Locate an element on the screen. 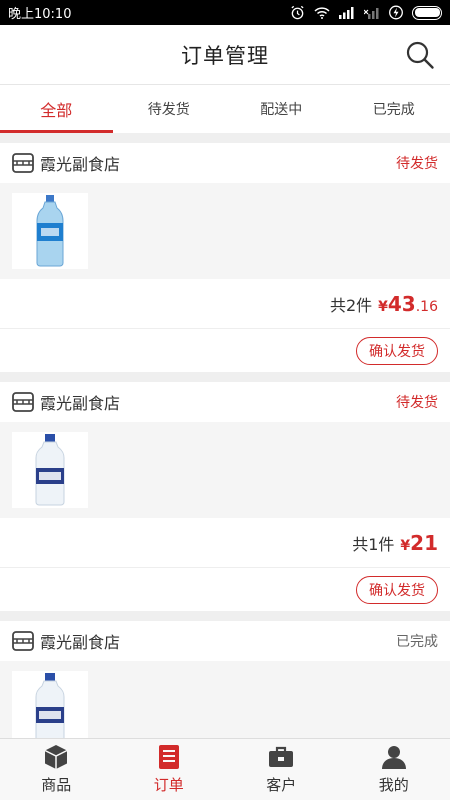  page-title: 订单管理 is located at coordinates (225, 55).